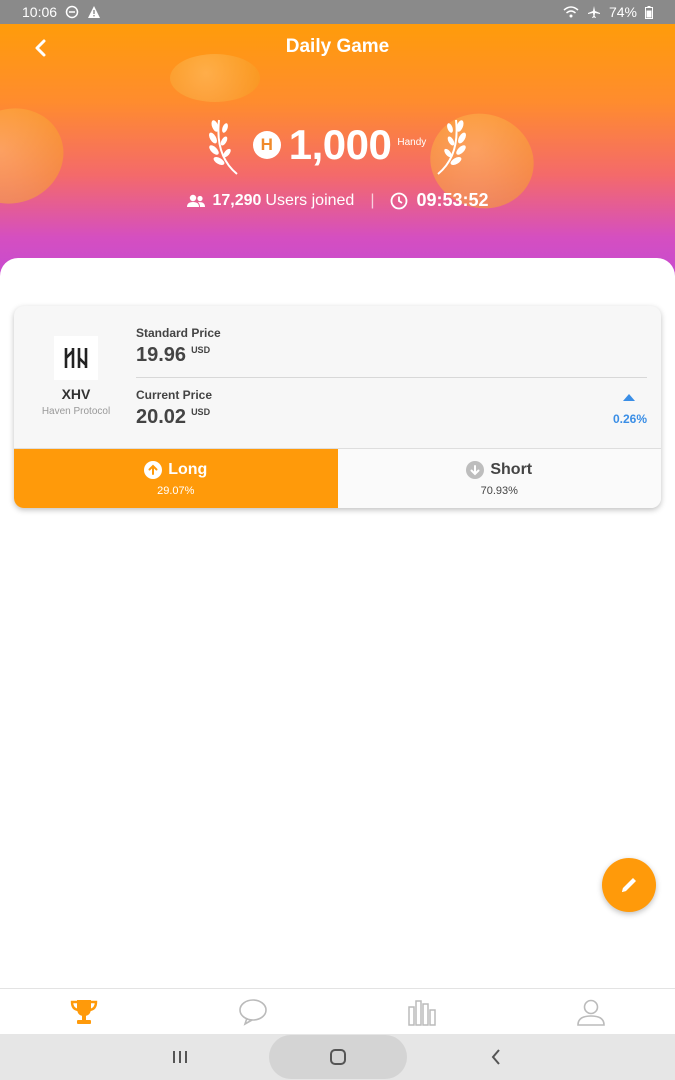  Describe the element at coordinates (499, 490) in the screenshot. I see `short-percent: 70.93%` at that location.